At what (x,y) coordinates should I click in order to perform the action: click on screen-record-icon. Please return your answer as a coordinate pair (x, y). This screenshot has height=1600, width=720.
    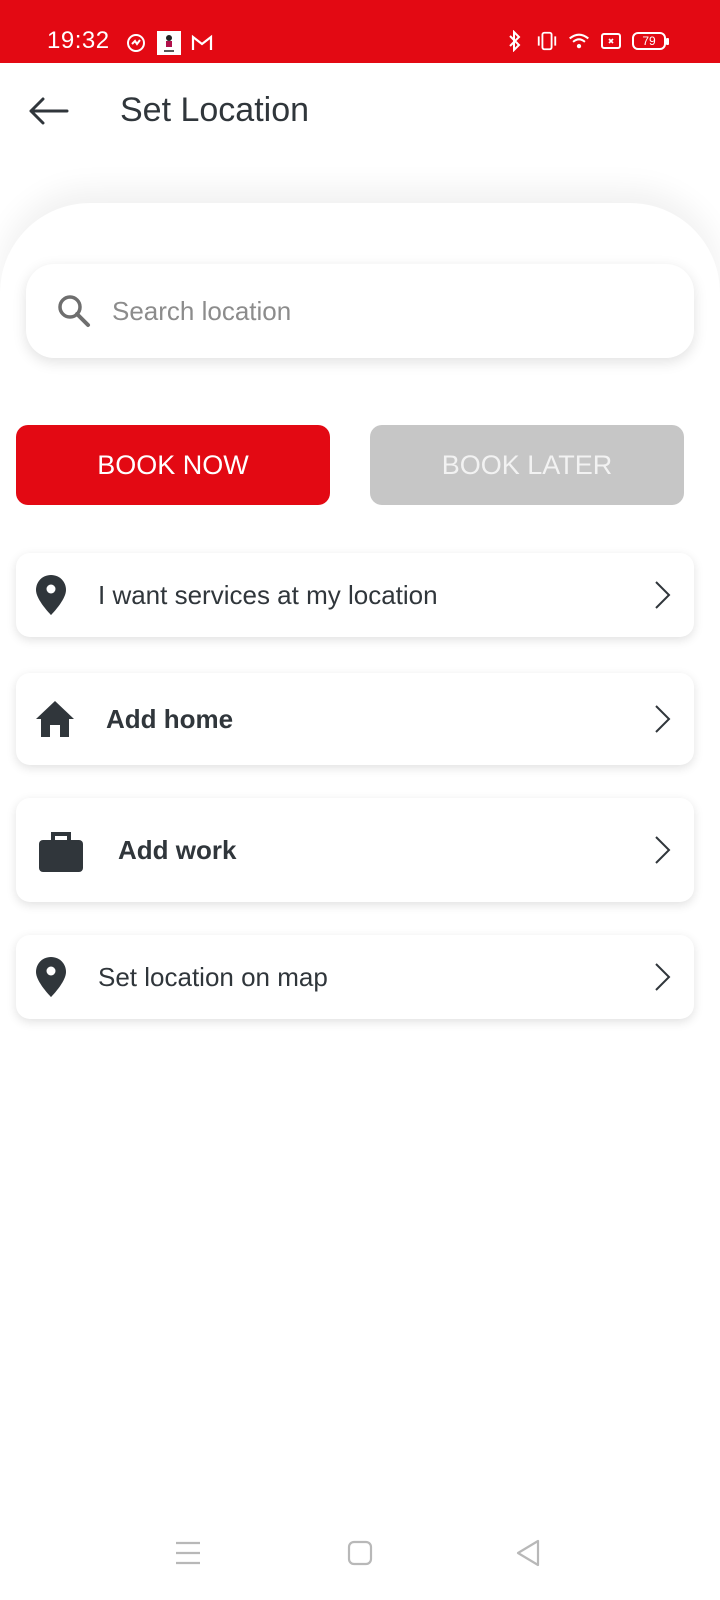
    Looking at the image, I should click on (611, 41).